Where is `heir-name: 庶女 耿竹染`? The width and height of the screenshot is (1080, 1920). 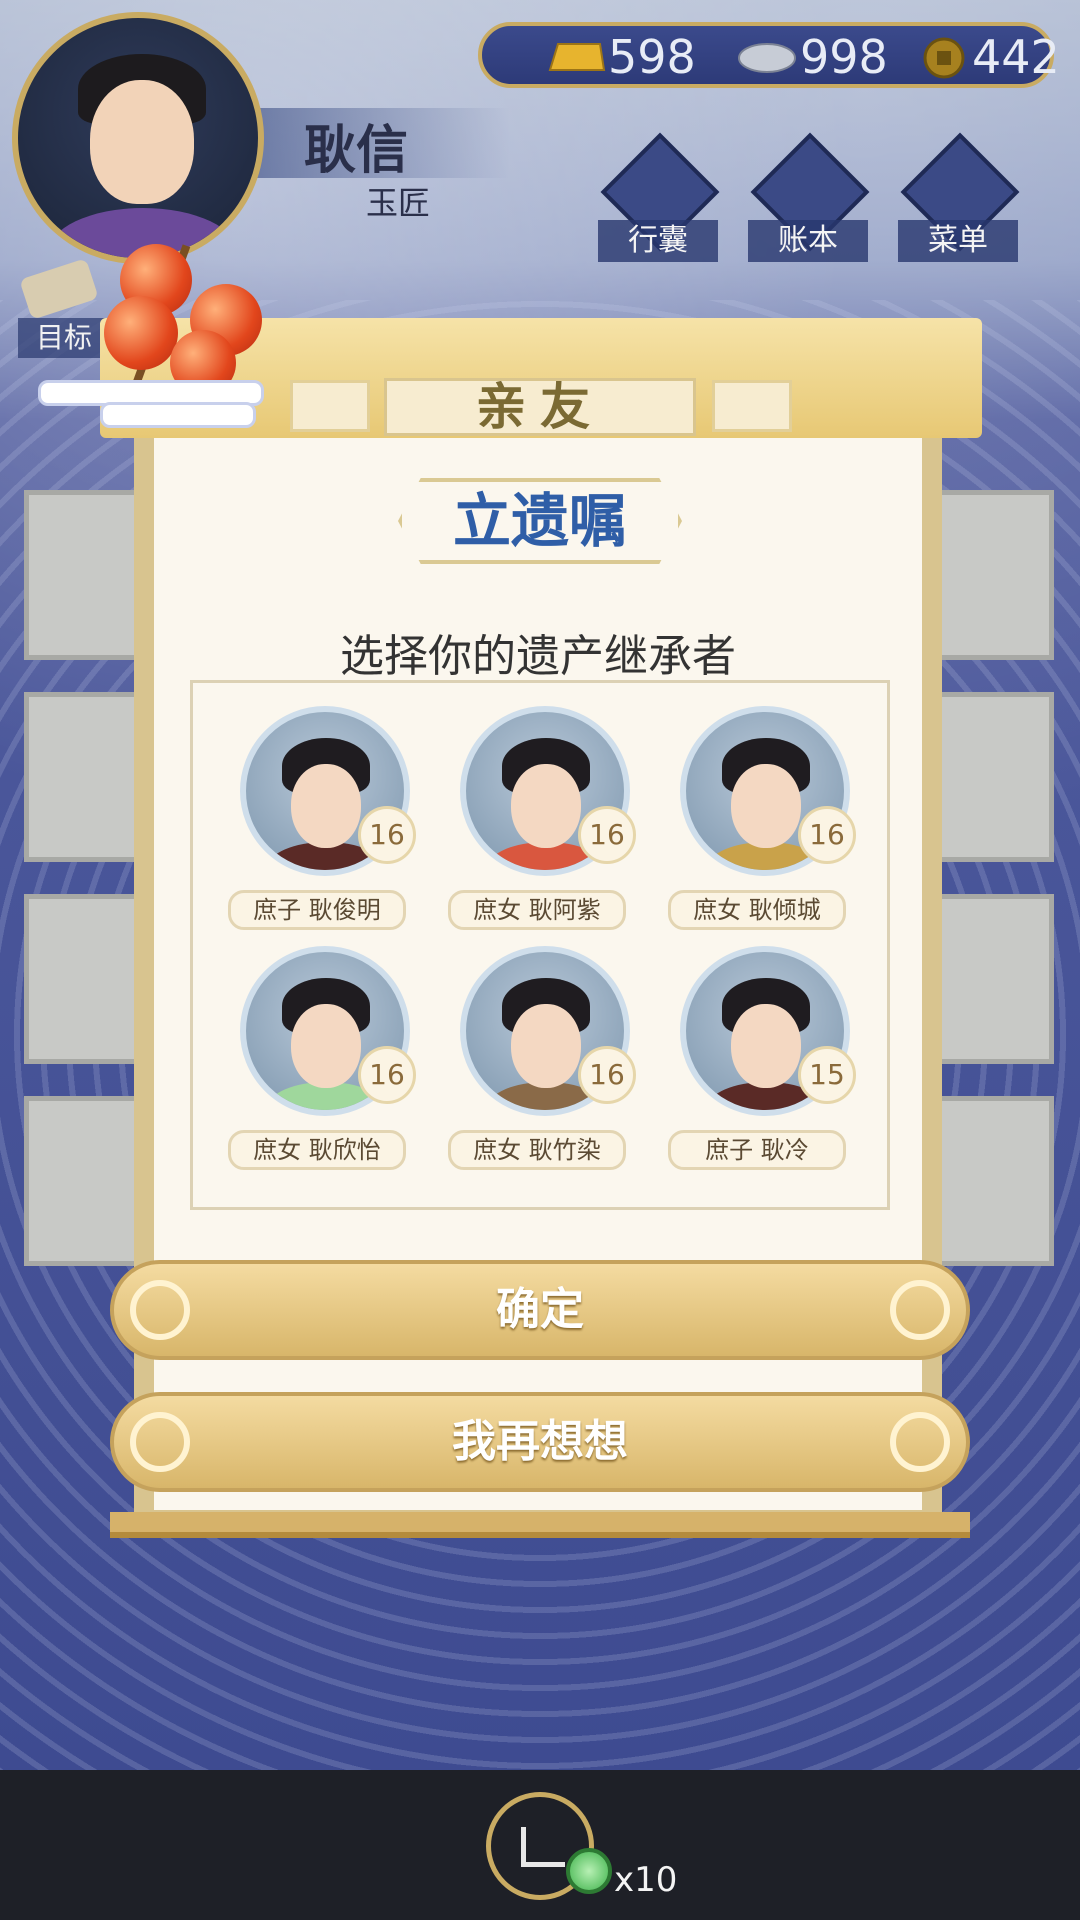 heir-name: 庶女 耿竹染 is located at coordinates (537, 1150).